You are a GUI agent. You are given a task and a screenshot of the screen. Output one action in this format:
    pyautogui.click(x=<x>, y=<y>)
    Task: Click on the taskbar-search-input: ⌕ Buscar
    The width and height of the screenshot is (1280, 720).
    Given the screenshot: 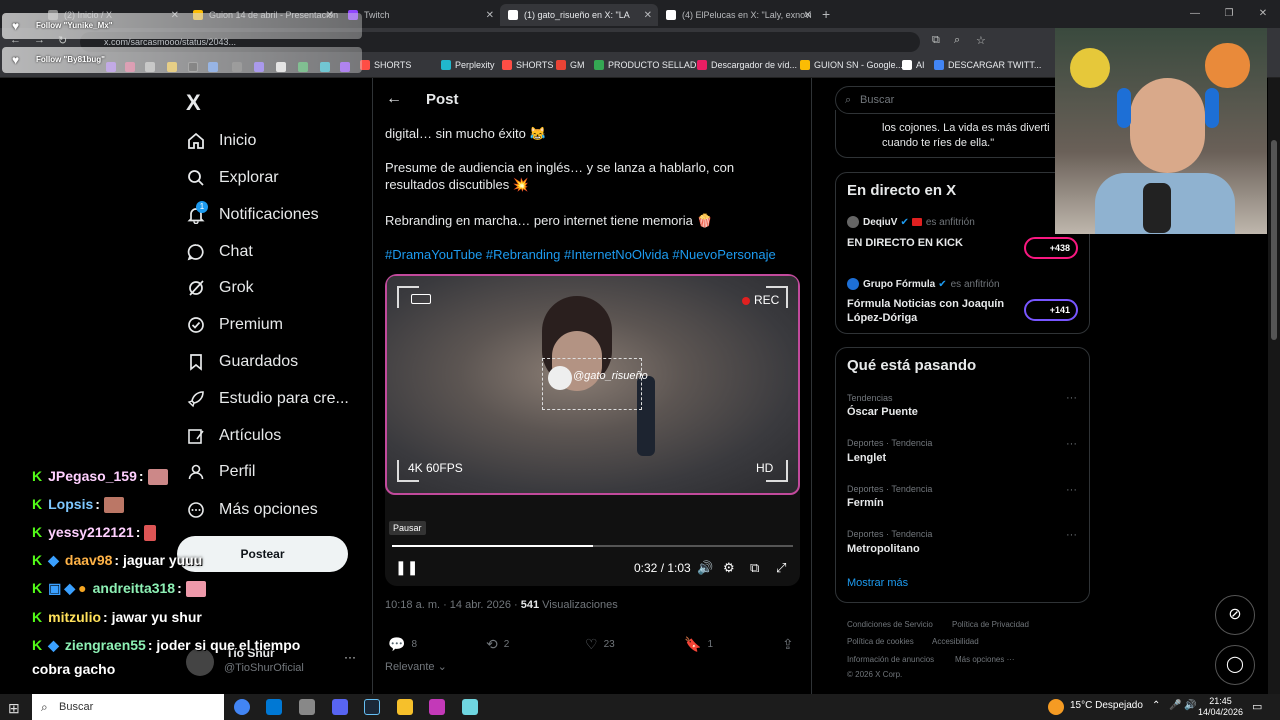 What is the action you would take?
    pyautogui.click(x=128, y=707)
    